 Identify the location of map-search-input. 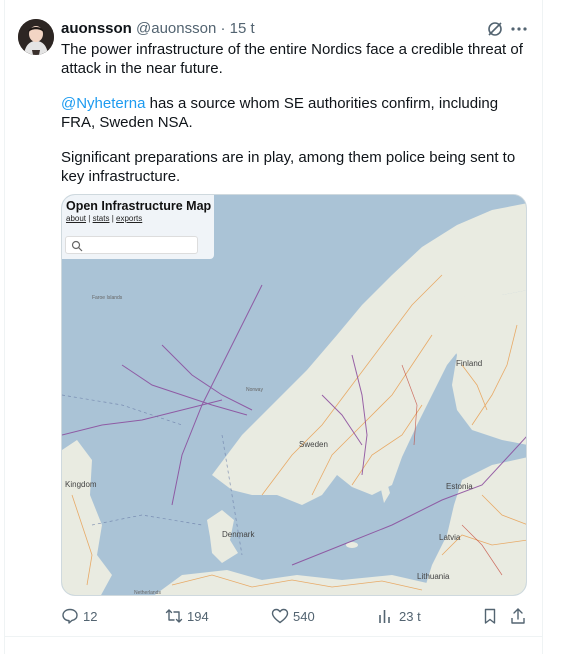
(131, 245).